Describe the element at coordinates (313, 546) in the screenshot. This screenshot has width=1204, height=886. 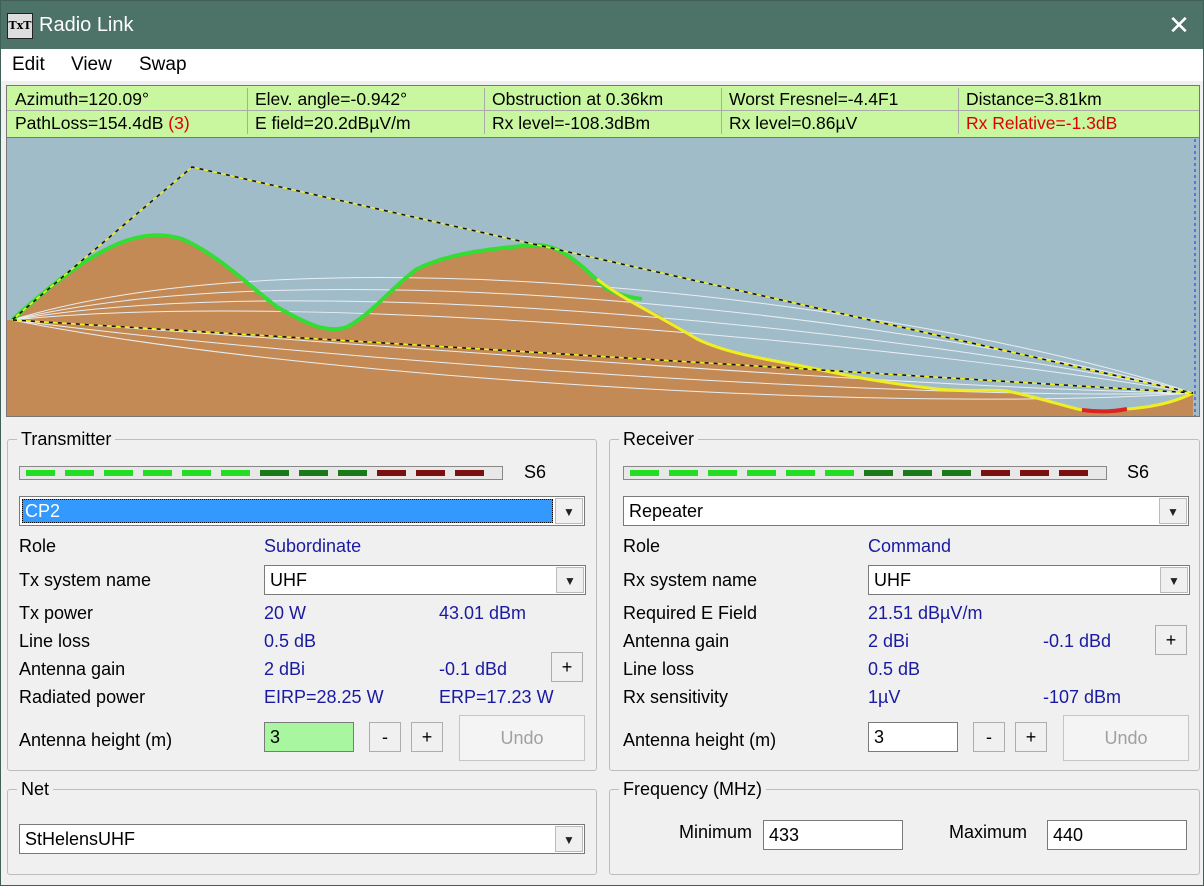
I see `tx-role-value: Subordinate` at that location.